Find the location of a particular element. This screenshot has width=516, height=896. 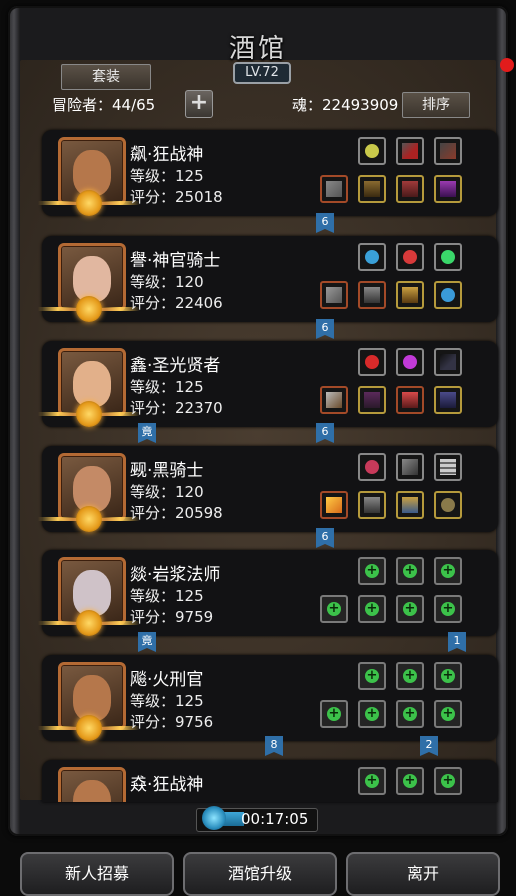

hero-name: 猋·狂战神 is located at coordinates (167, 785).